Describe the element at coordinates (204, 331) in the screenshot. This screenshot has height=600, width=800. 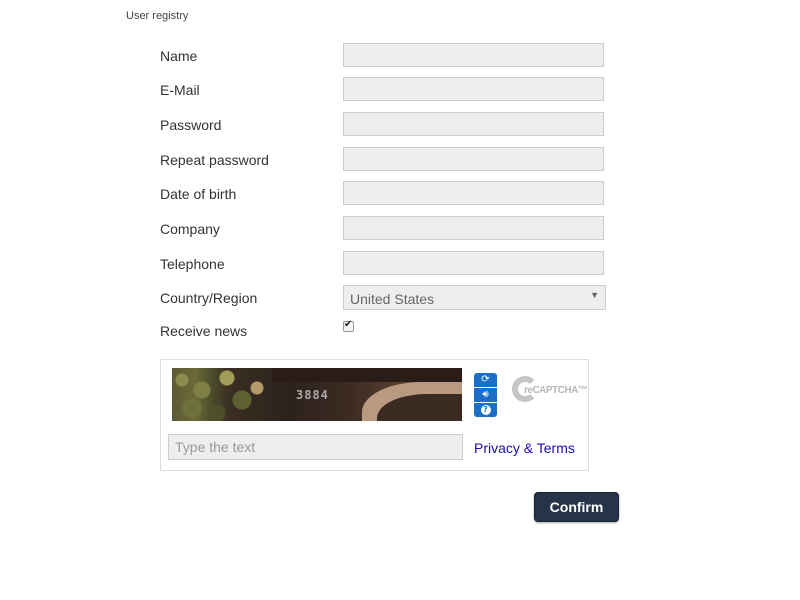
I see `receive-news-label: Receive news` at that location.